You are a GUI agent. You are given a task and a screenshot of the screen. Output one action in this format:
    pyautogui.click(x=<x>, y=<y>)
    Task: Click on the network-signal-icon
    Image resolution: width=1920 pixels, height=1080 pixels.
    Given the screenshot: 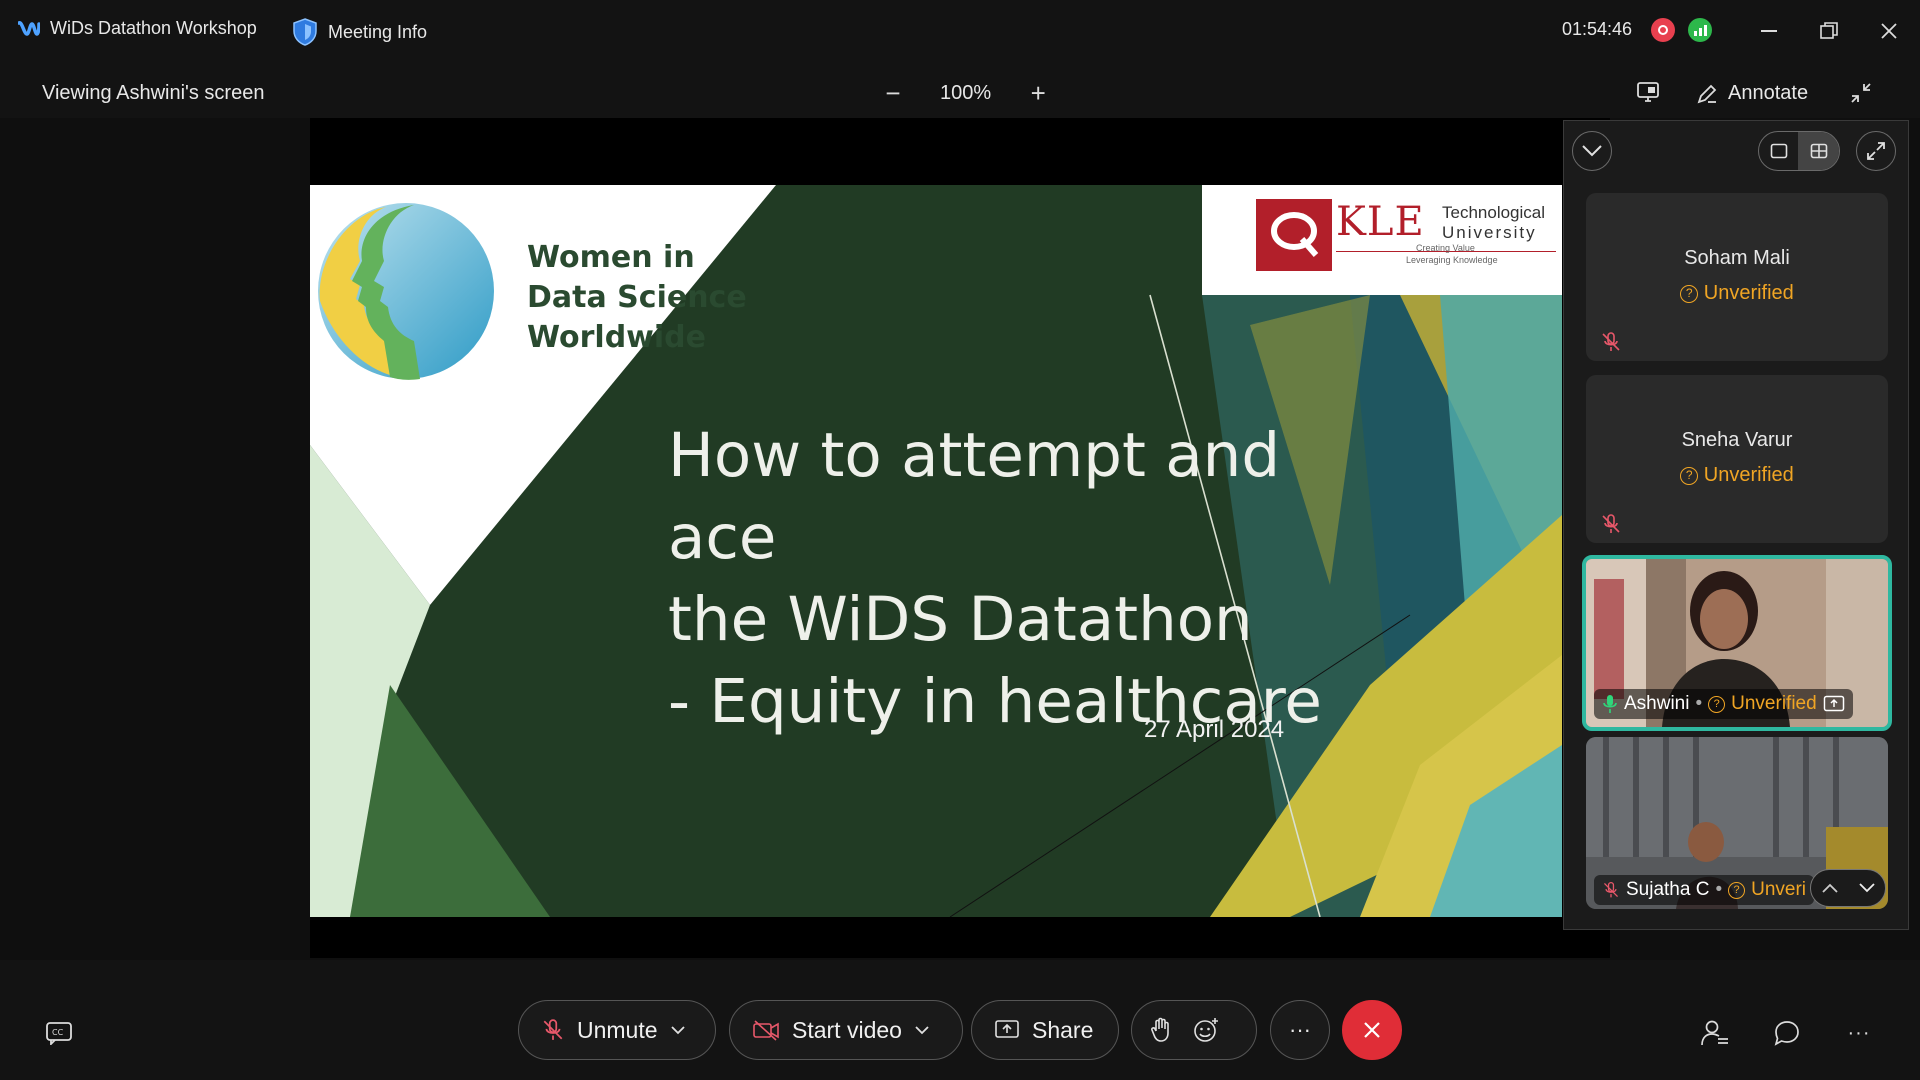 What is the action you would take?
    pyautogui.click(x=1700, y=30)
    